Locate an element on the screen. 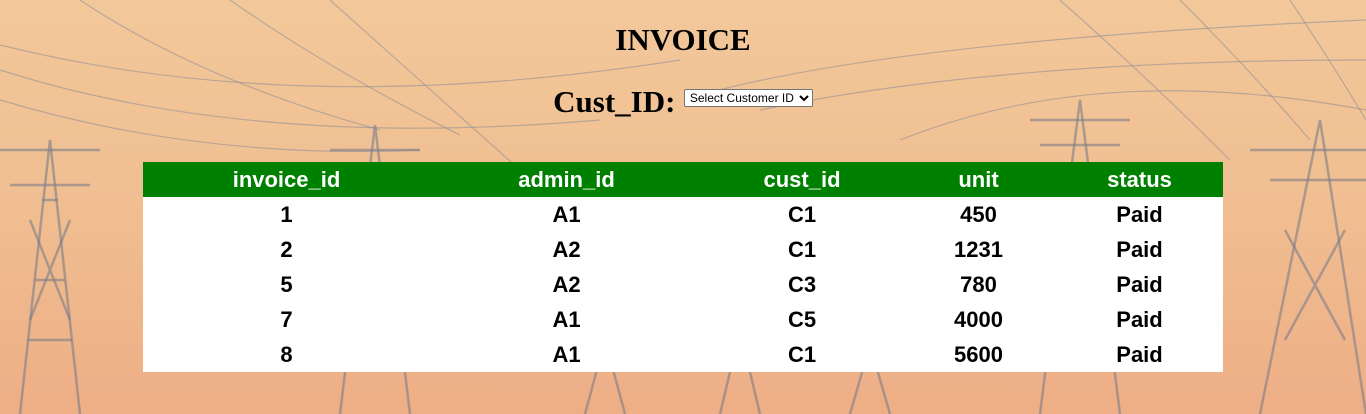 The width and height of the screenshot is (1366, 414). cell-unit: 450 is located at coordinates (978, 214).